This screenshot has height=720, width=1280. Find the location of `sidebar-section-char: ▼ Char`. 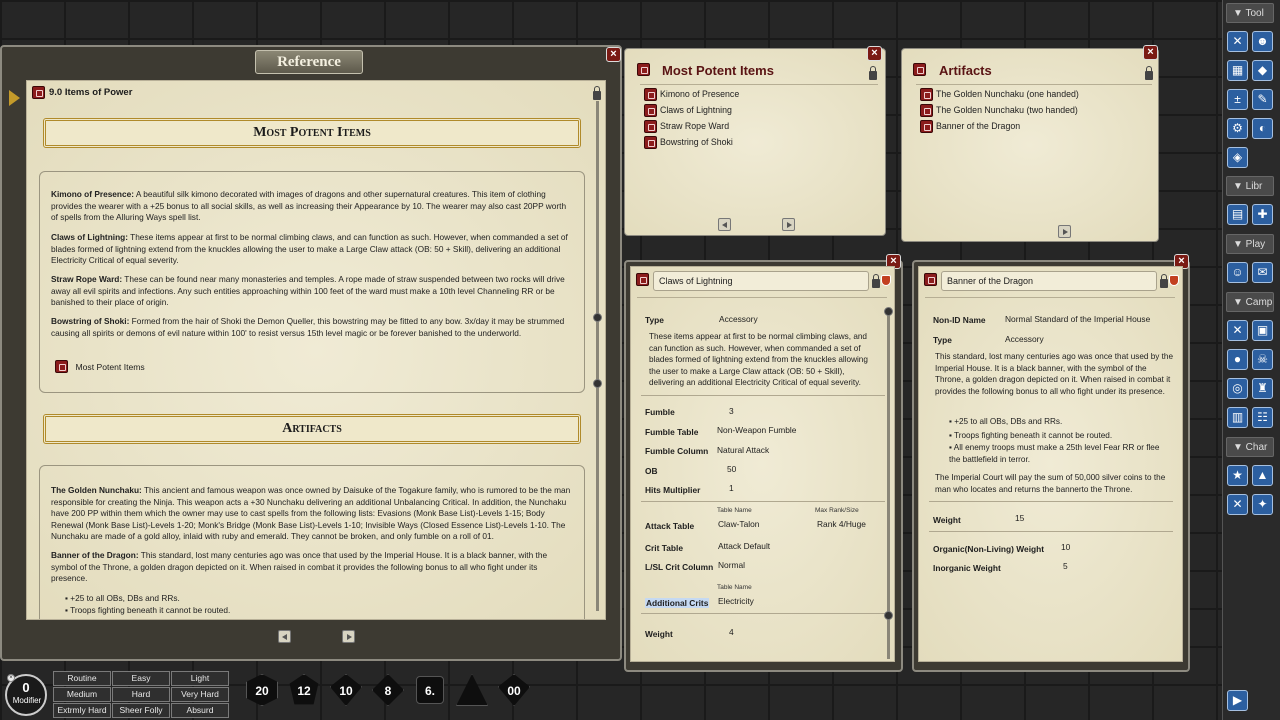

sidebar-section-char: ▼ Char is located at coordinates (1250, 447).